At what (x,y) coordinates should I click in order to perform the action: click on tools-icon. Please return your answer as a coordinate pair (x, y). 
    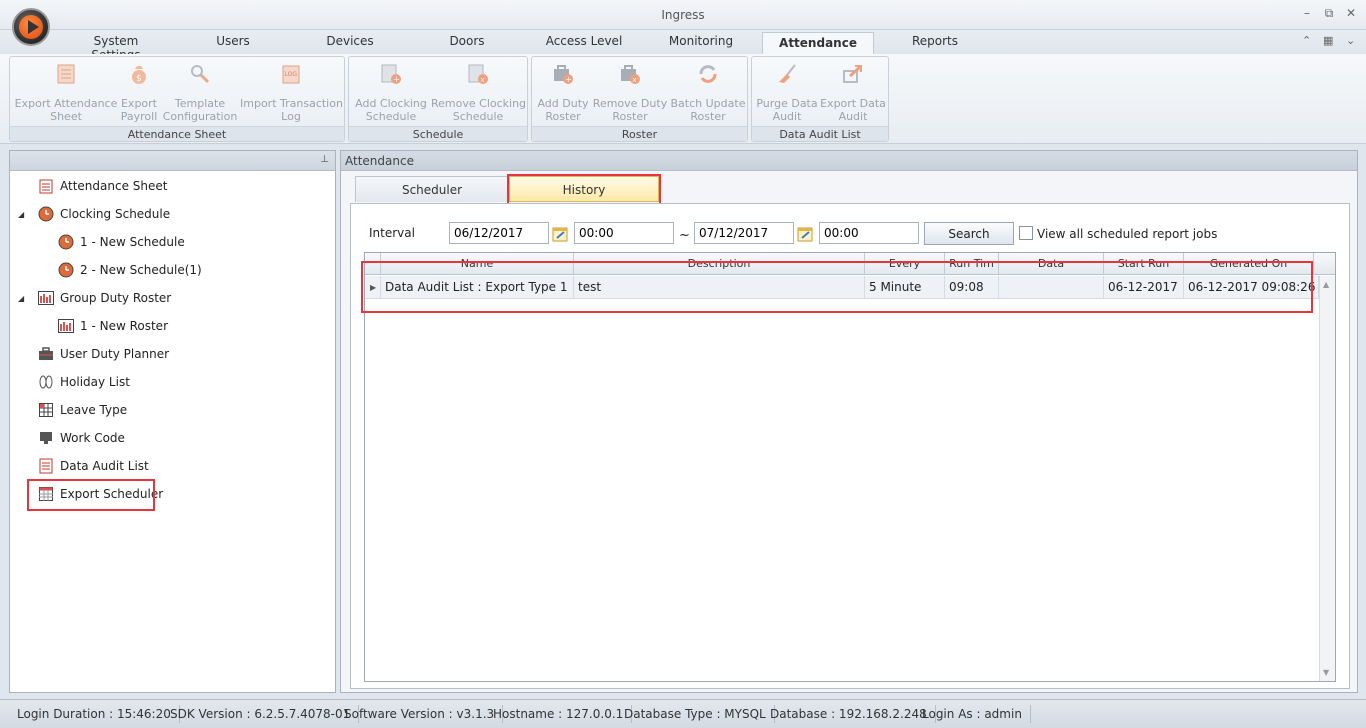
    Looking at the image, I should click on (200, 74).